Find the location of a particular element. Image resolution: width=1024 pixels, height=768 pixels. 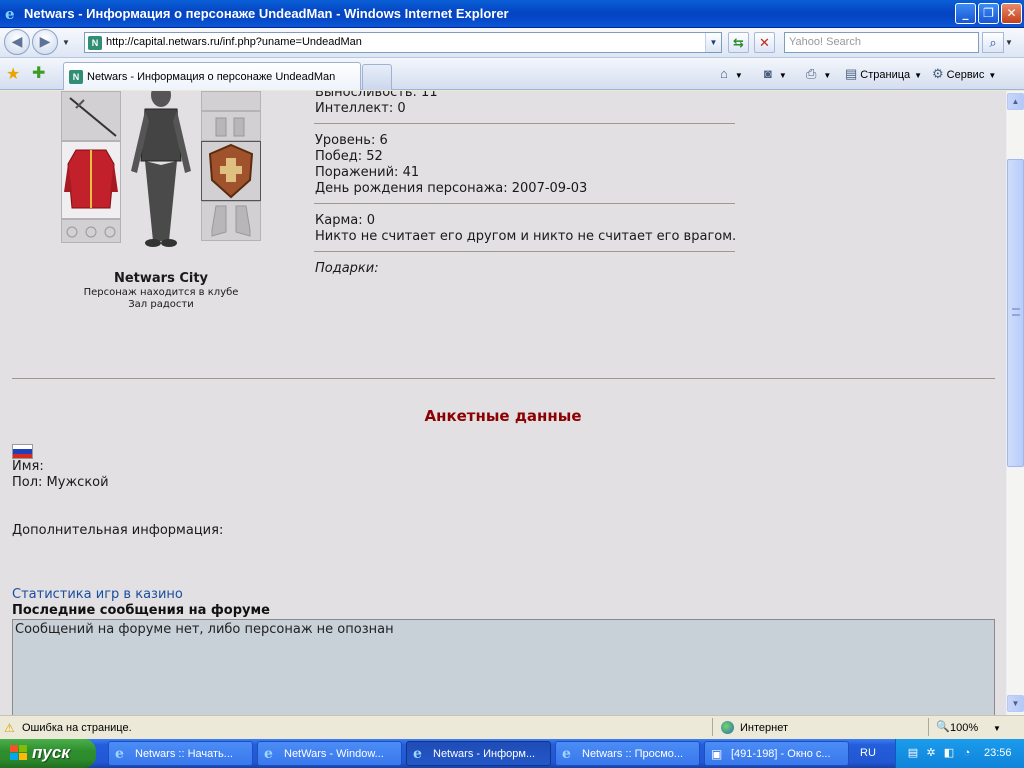

minimize-button: _ is located at coordinates (965, 13).